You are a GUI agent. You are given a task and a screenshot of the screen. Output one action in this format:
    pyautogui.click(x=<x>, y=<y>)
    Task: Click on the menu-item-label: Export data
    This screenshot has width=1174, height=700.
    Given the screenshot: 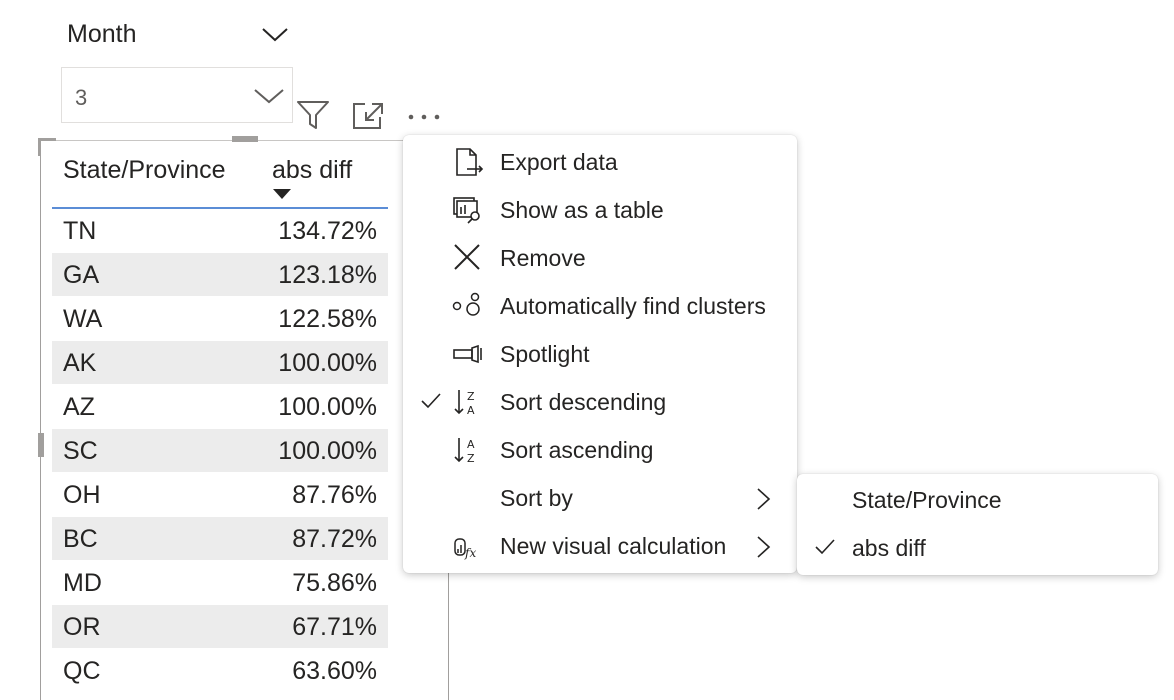 What is the action you would take?
    pyautogui.click(x=559, y=162)
    